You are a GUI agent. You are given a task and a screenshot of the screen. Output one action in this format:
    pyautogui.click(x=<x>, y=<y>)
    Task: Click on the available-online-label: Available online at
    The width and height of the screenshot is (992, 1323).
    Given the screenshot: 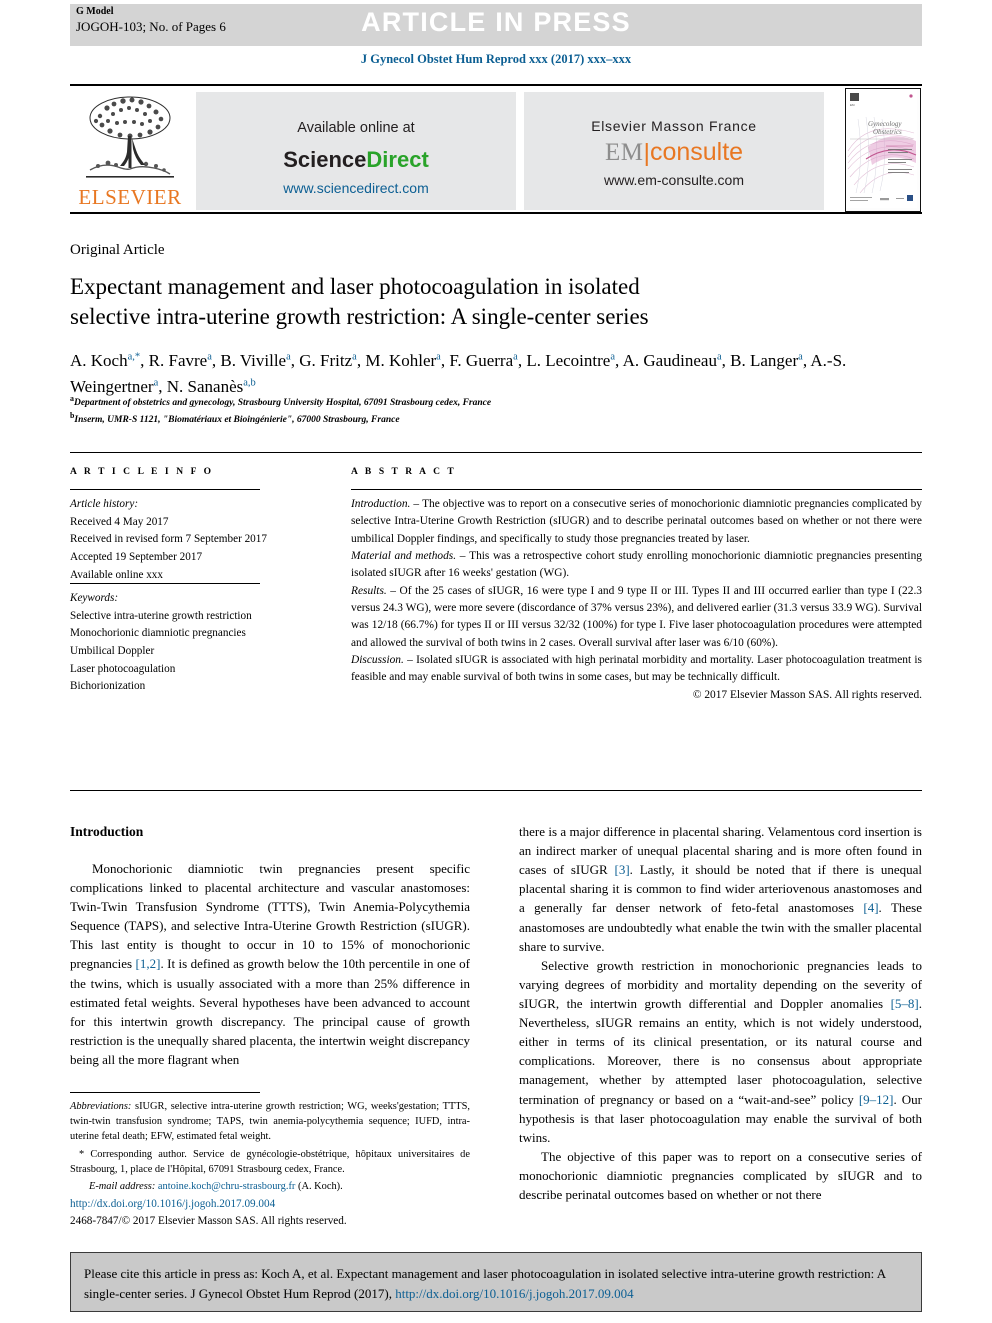 What is the action you would take?
    pyautogui.click(x=356, y=128)
    